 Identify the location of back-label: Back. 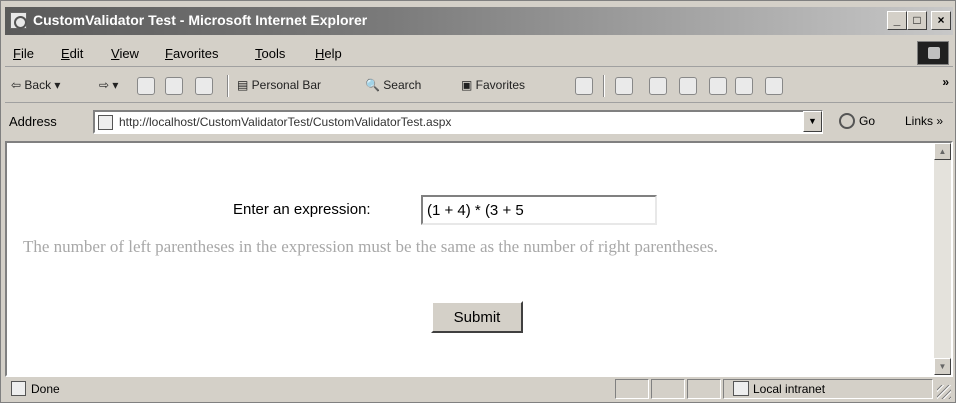
(38, 85).